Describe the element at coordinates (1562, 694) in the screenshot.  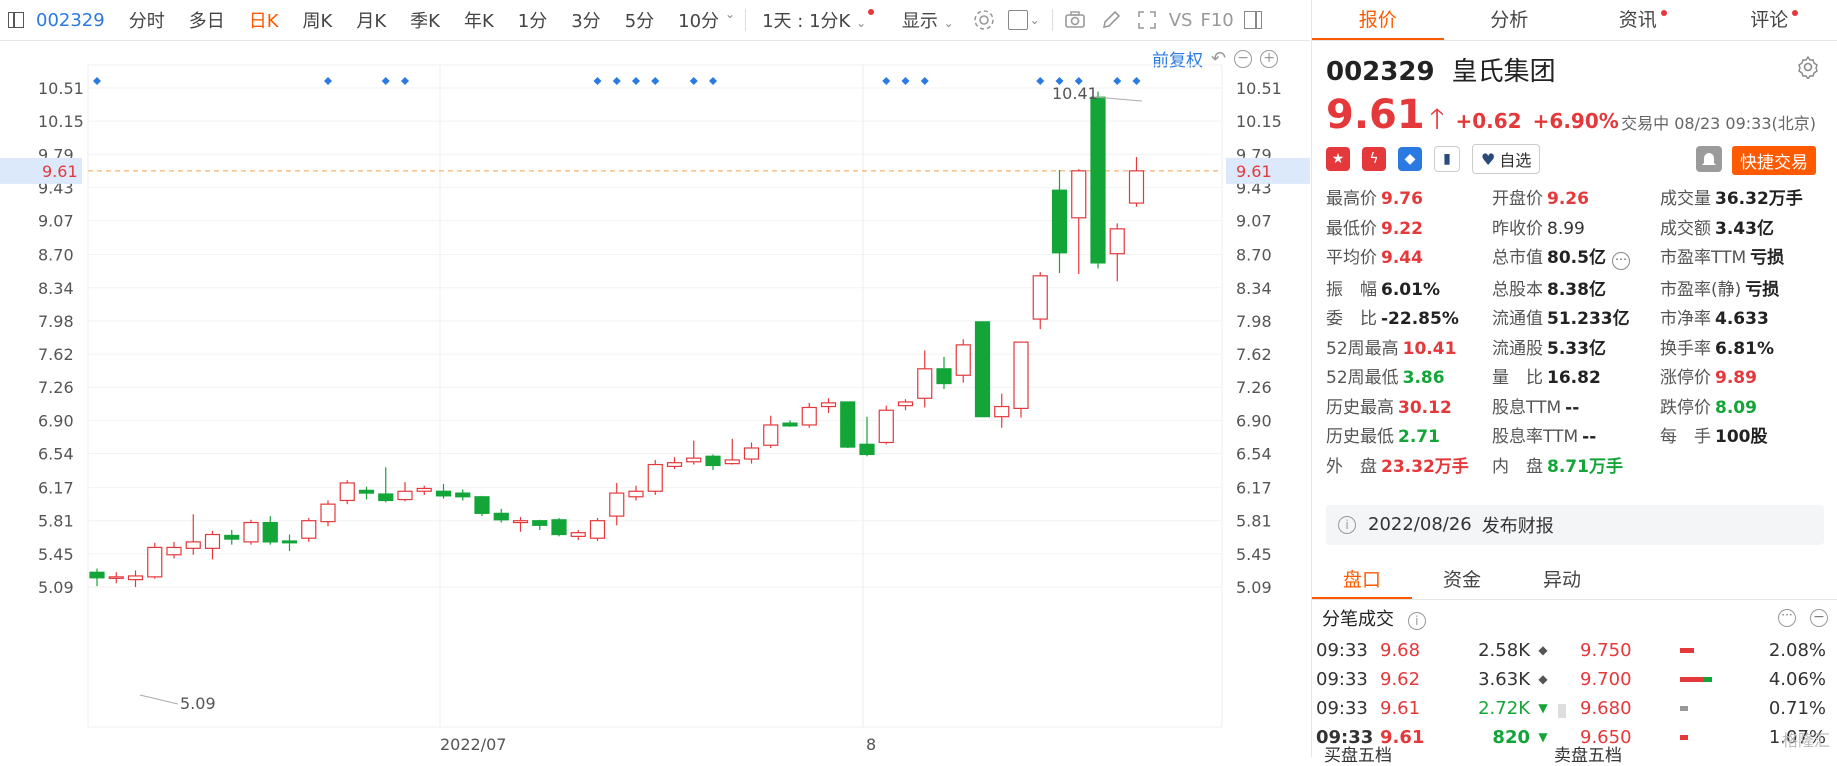
I see `scrollbar` at that location.